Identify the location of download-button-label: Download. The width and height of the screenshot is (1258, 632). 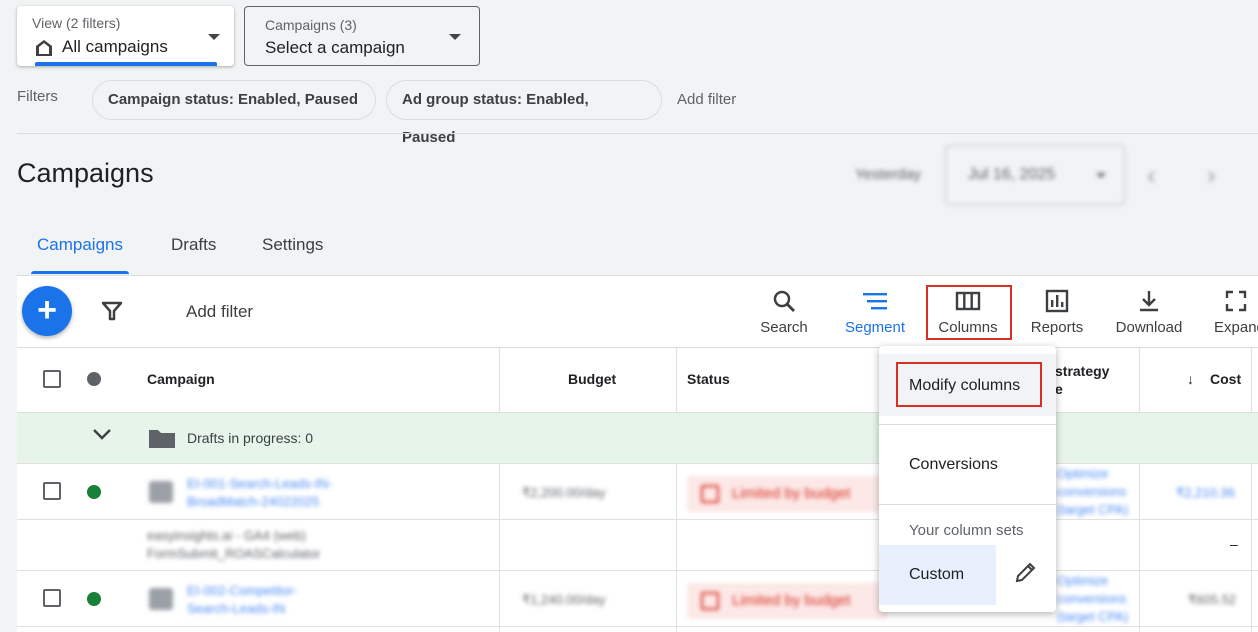
(1149, 327).